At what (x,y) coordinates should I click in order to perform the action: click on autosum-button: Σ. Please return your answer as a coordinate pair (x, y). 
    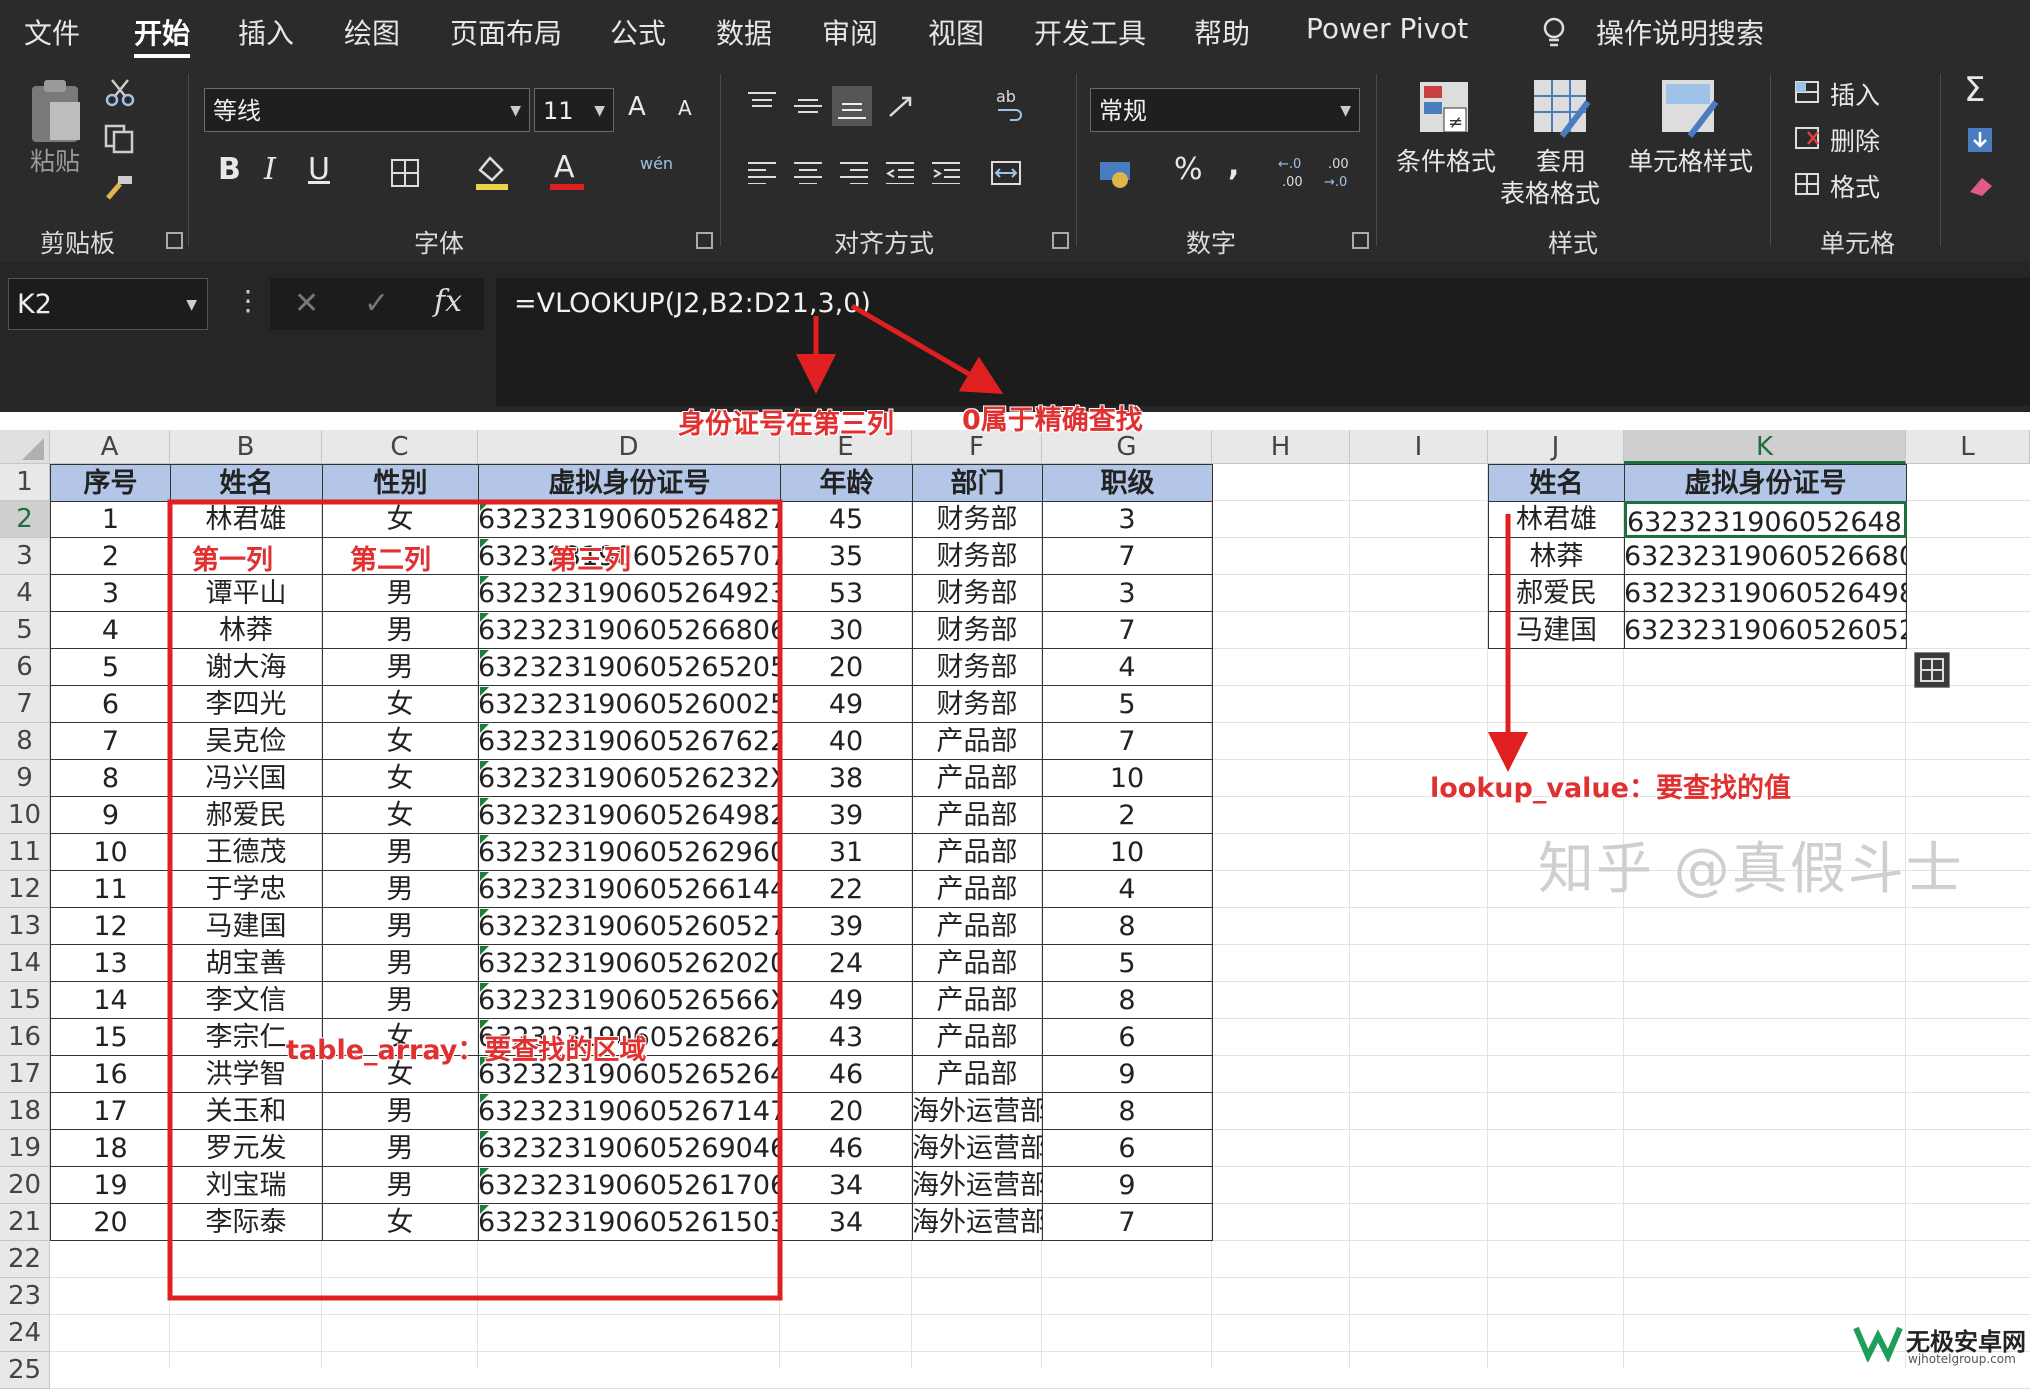
    Looking at the image, I should click on (1974, 90).